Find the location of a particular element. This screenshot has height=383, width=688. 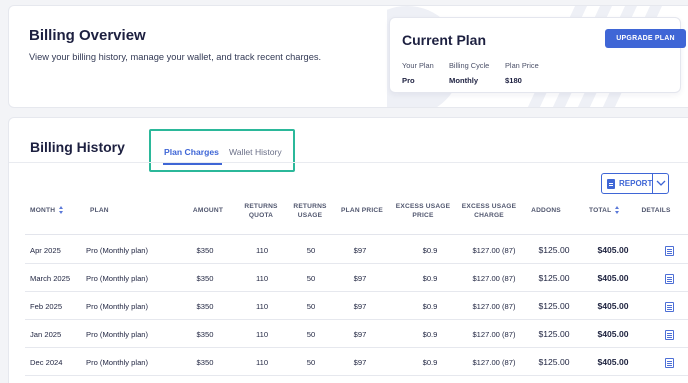

column-header-plan-price: PLAN PRICE is located at coordinates (362, 210).